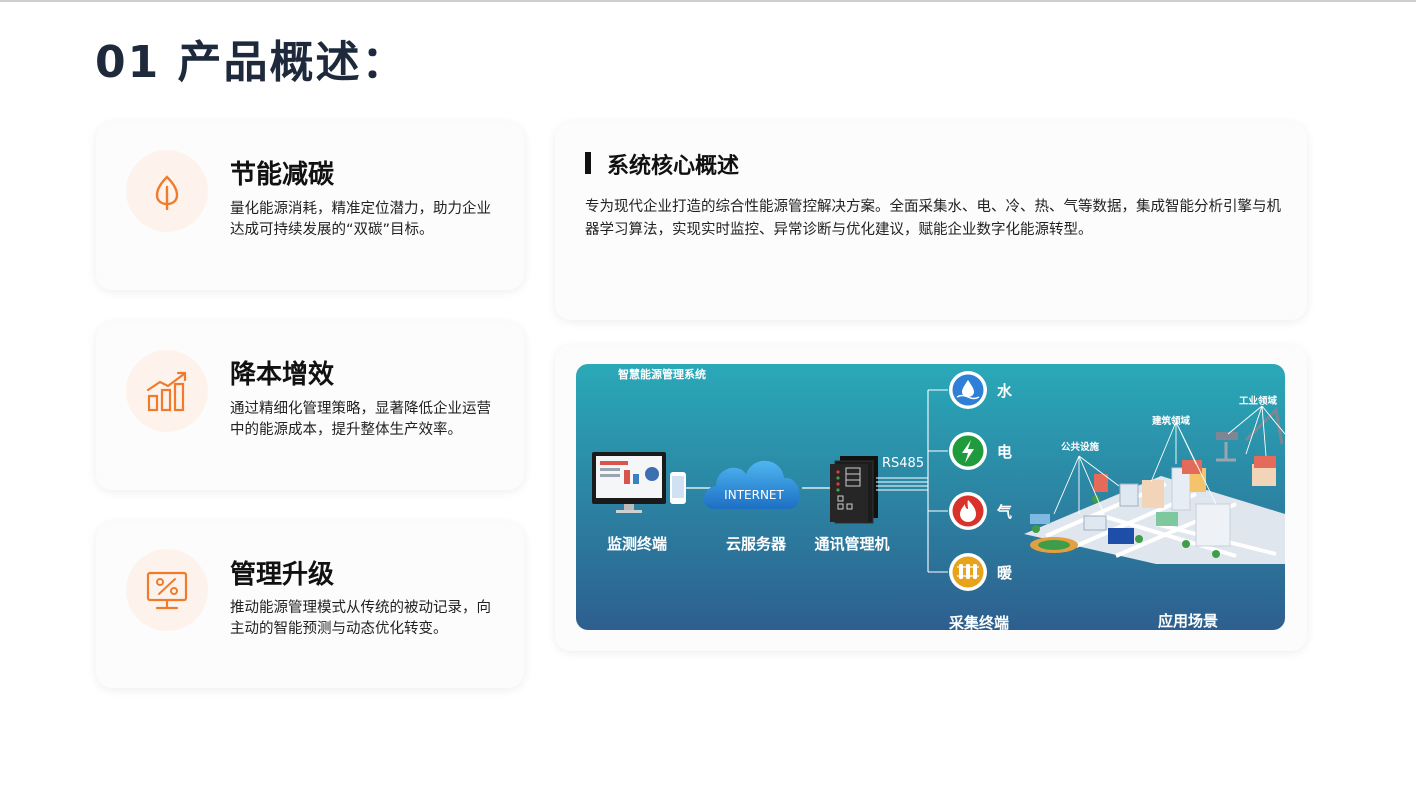 This screenshot has width=1416, height=798. I want to click on feature-card-management-upgrade: 管理升级 推动能源管理模式从传统的被动记录，向主动的智能预测与动态优化转变。, so click(310, 605).